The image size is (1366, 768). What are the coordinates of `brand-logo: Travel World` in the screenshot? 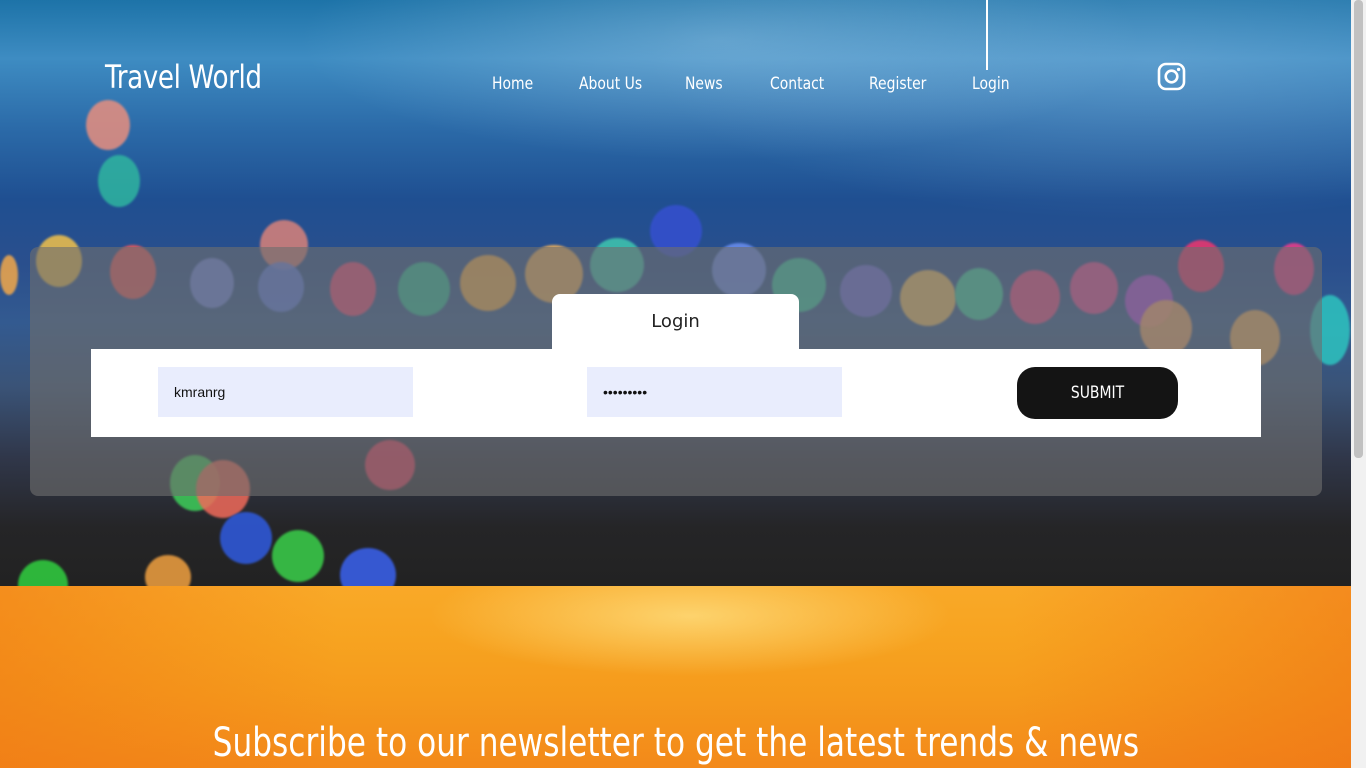 It's located at (183, 77).